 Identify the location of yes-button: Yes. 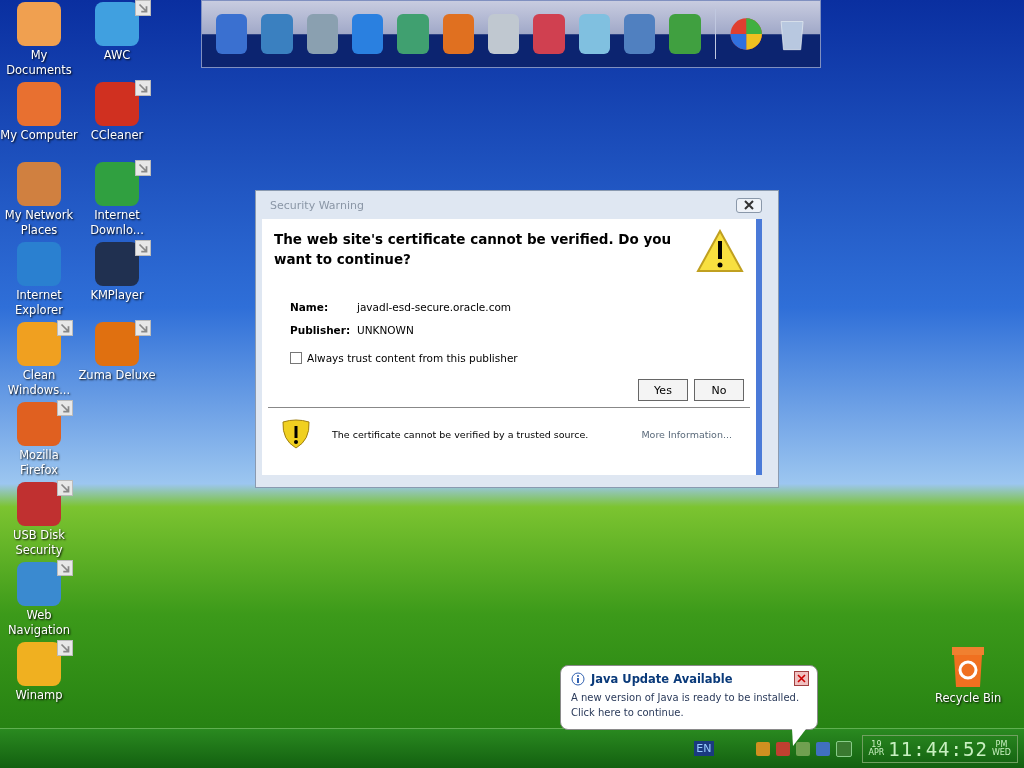
(663, 390).